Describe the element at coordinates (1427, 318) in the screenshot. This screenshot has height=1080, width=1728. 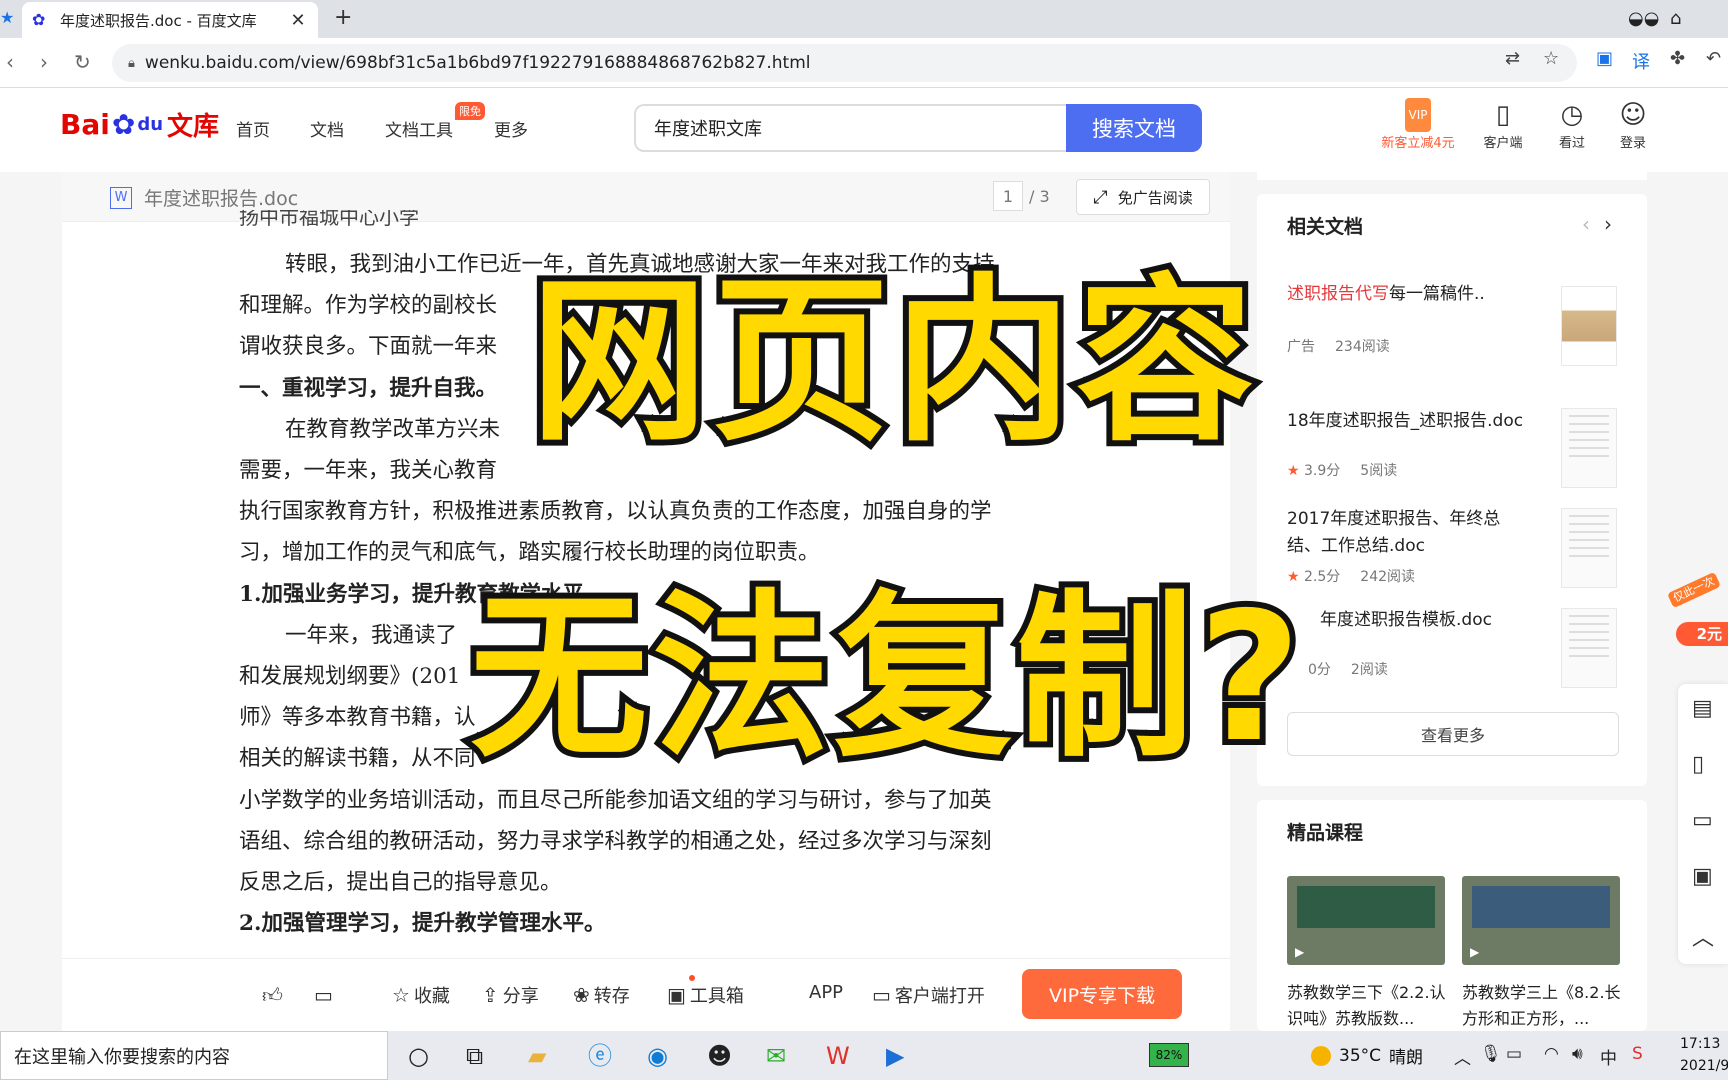
I see `related-doc-item: 述职报告代写每一篇稿件.. 广告 234阅读` at that location.